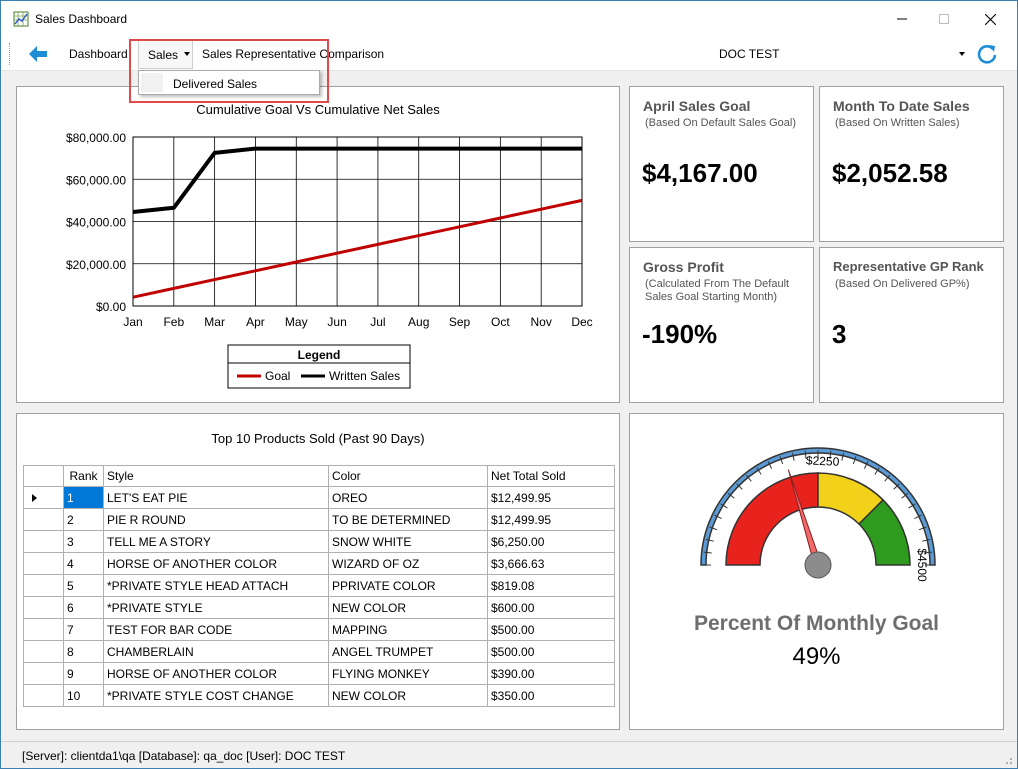 The image size is (1018, 769). I want to click on table-row: 7 TEST FOR BAR CODE MAPPING $500.00, so click(319, 629).